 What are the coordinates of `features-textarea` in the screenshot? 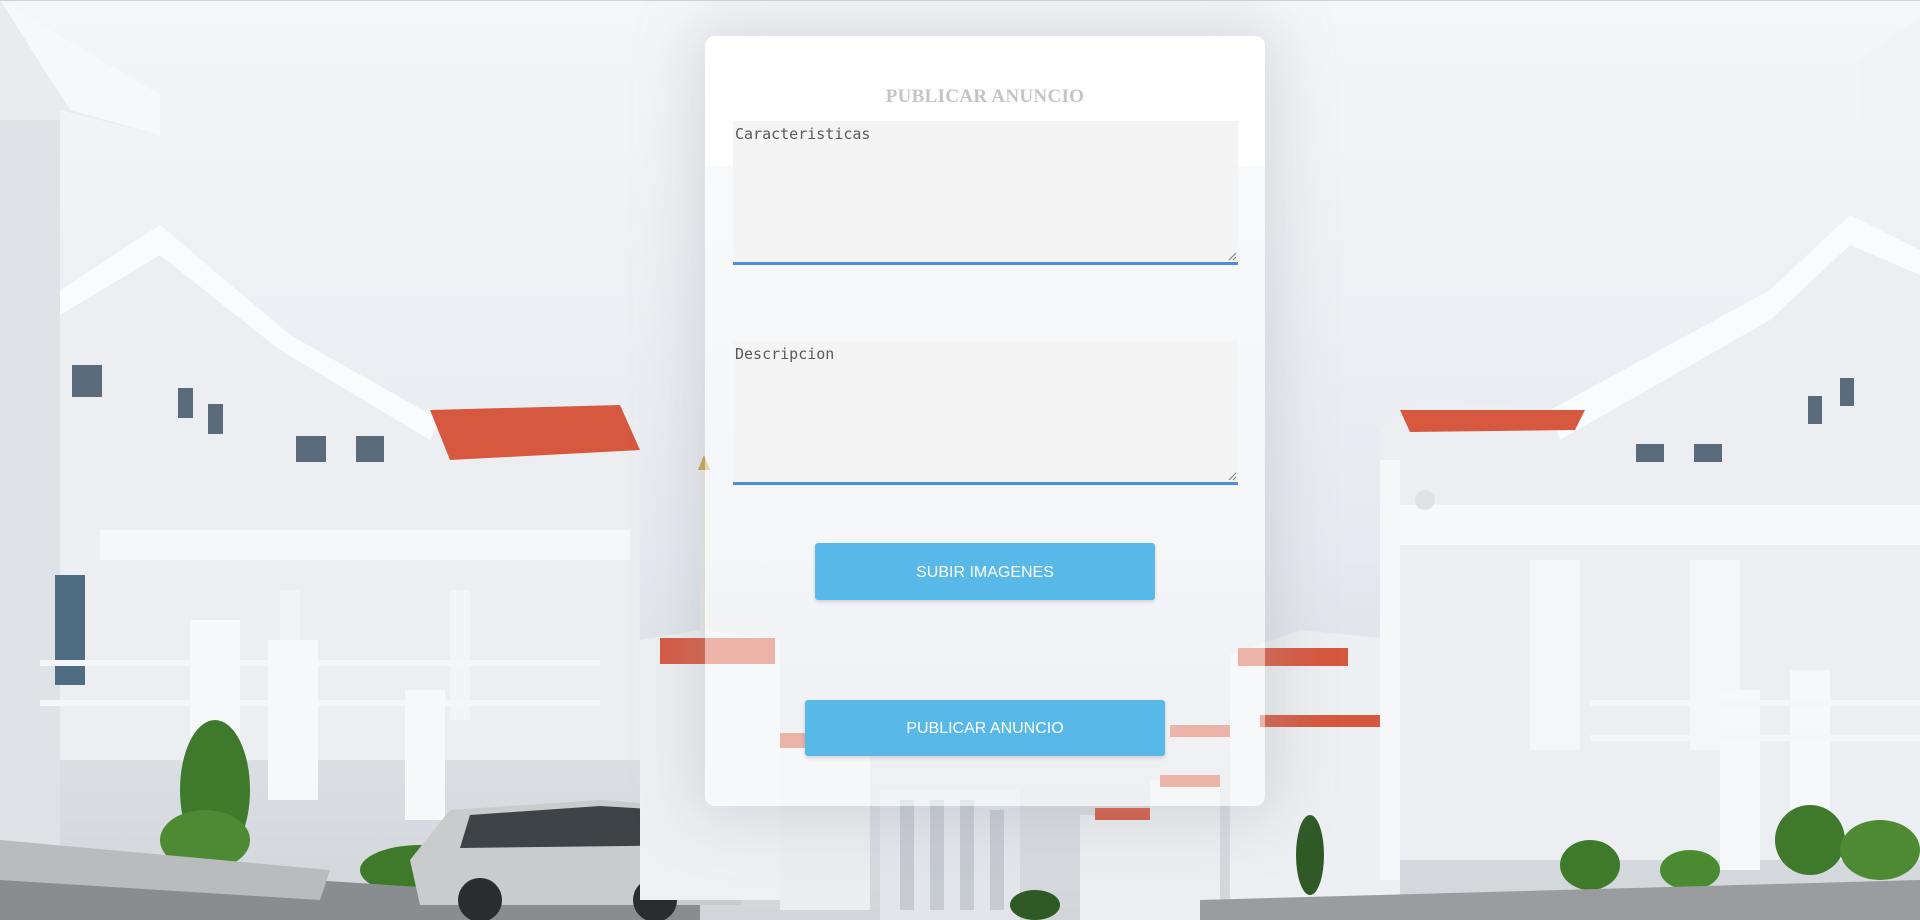 It's located at (985, 191).